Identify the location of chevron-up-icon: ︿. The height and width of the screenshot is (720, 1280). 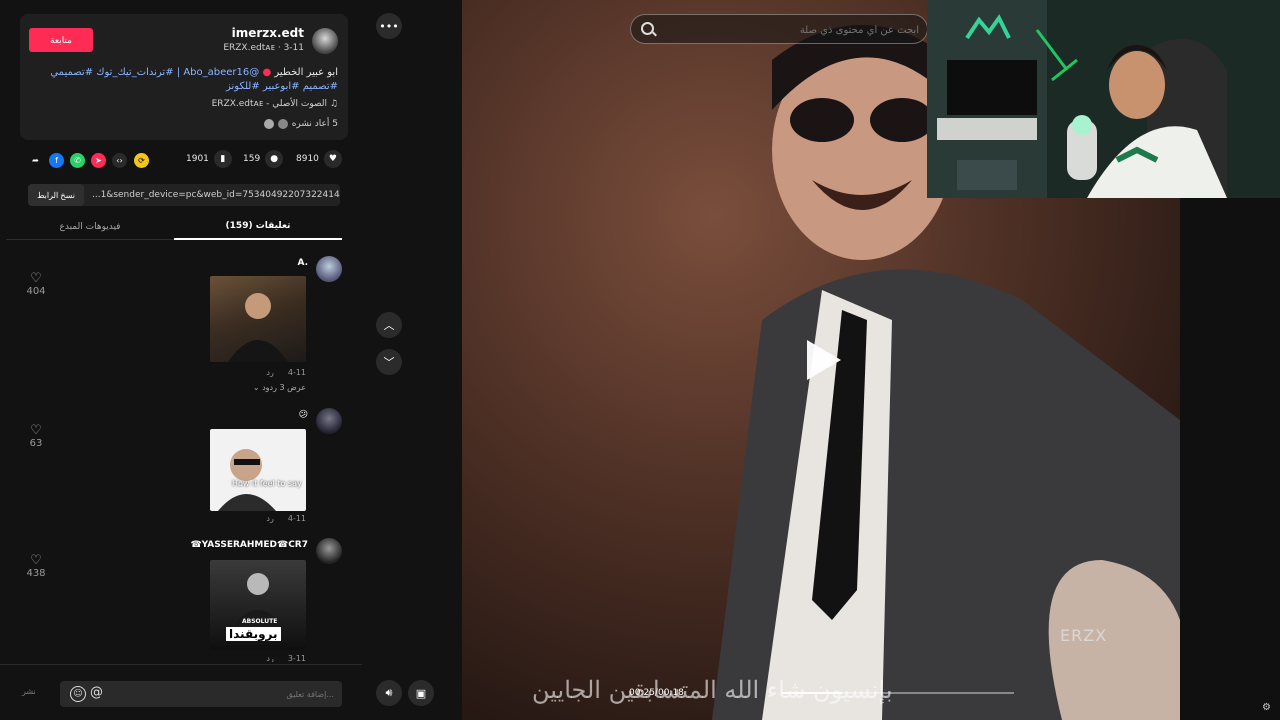
(389, 325).